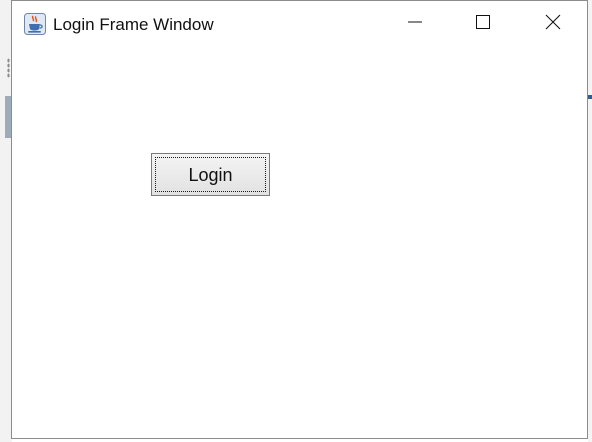  What do you see at coordinates (590, 221) in the screenshot?
I see `background-app-right-edge` at bounding box center [590, 221].